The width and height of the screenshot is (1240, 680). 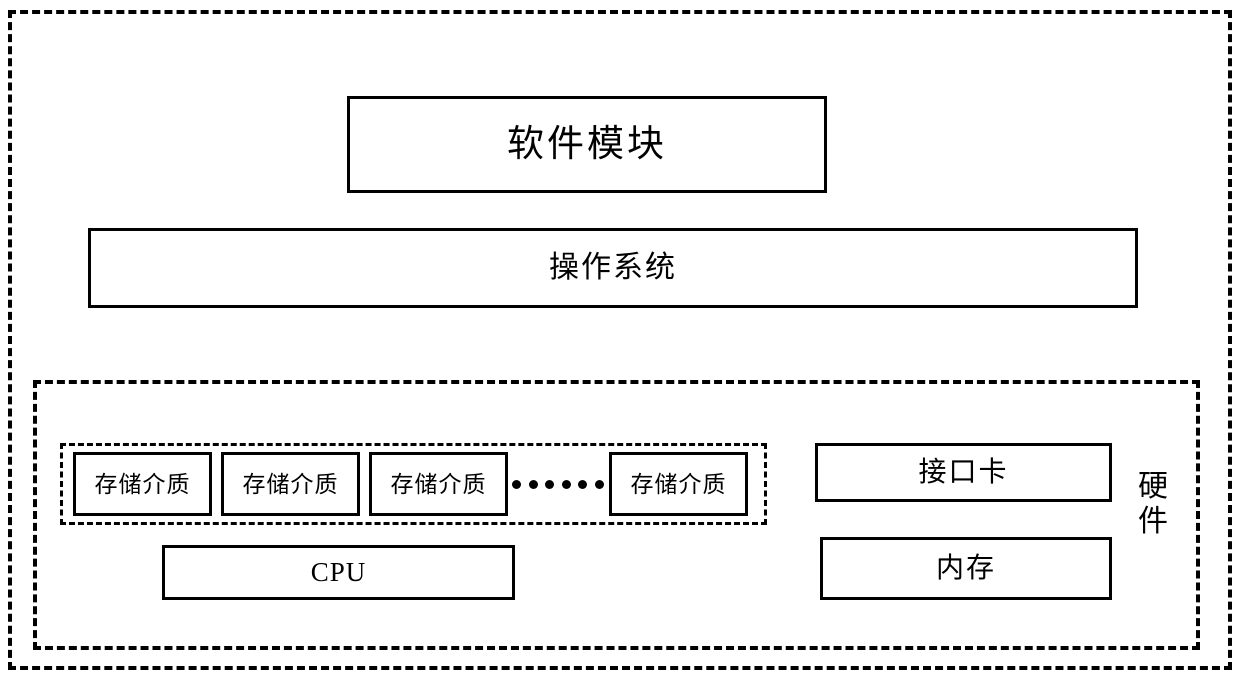 I want to click on operating-system-box: 操作系统, so click(x=613, y=268).